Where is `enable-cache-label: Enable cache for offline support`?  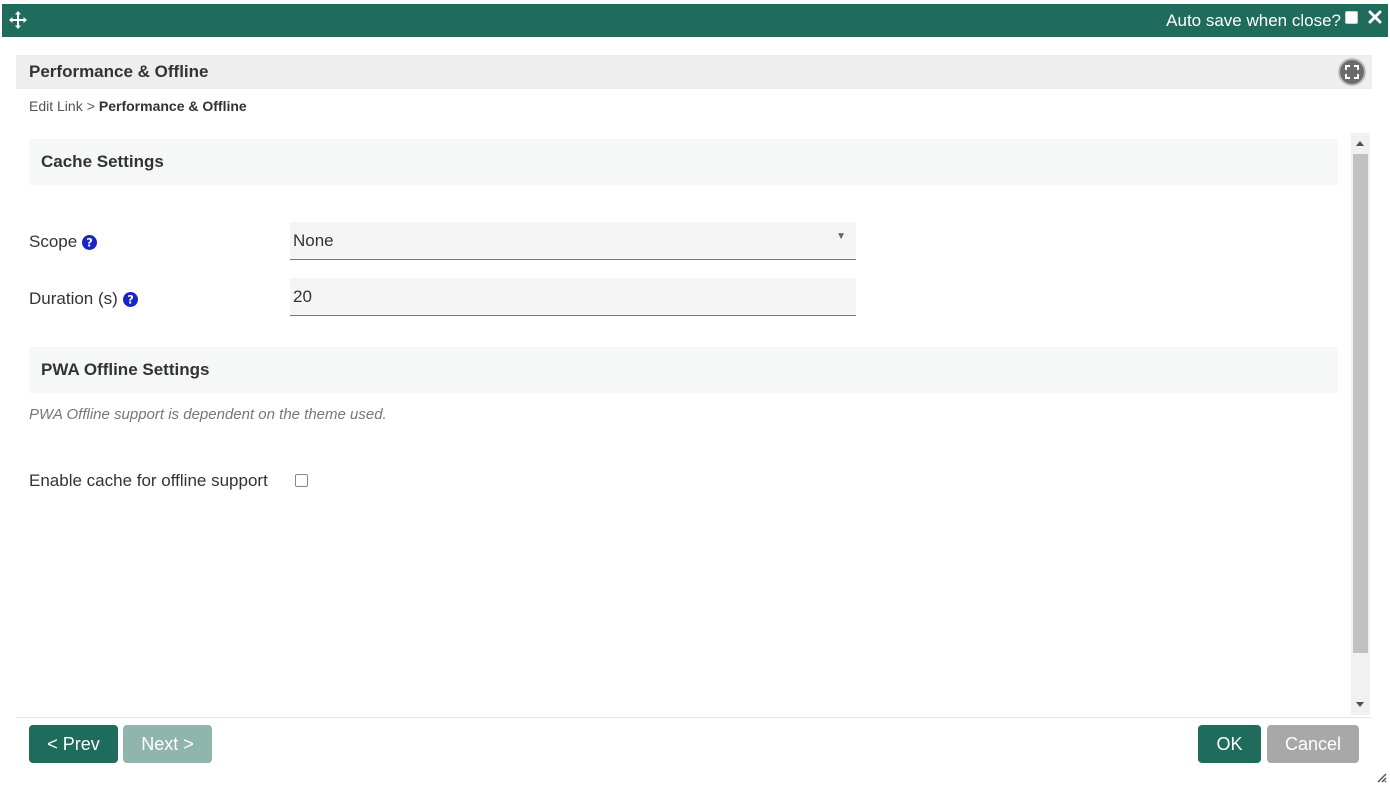 enable-cache-label: Enable cache for offline support is located at coordinates (148, 480).